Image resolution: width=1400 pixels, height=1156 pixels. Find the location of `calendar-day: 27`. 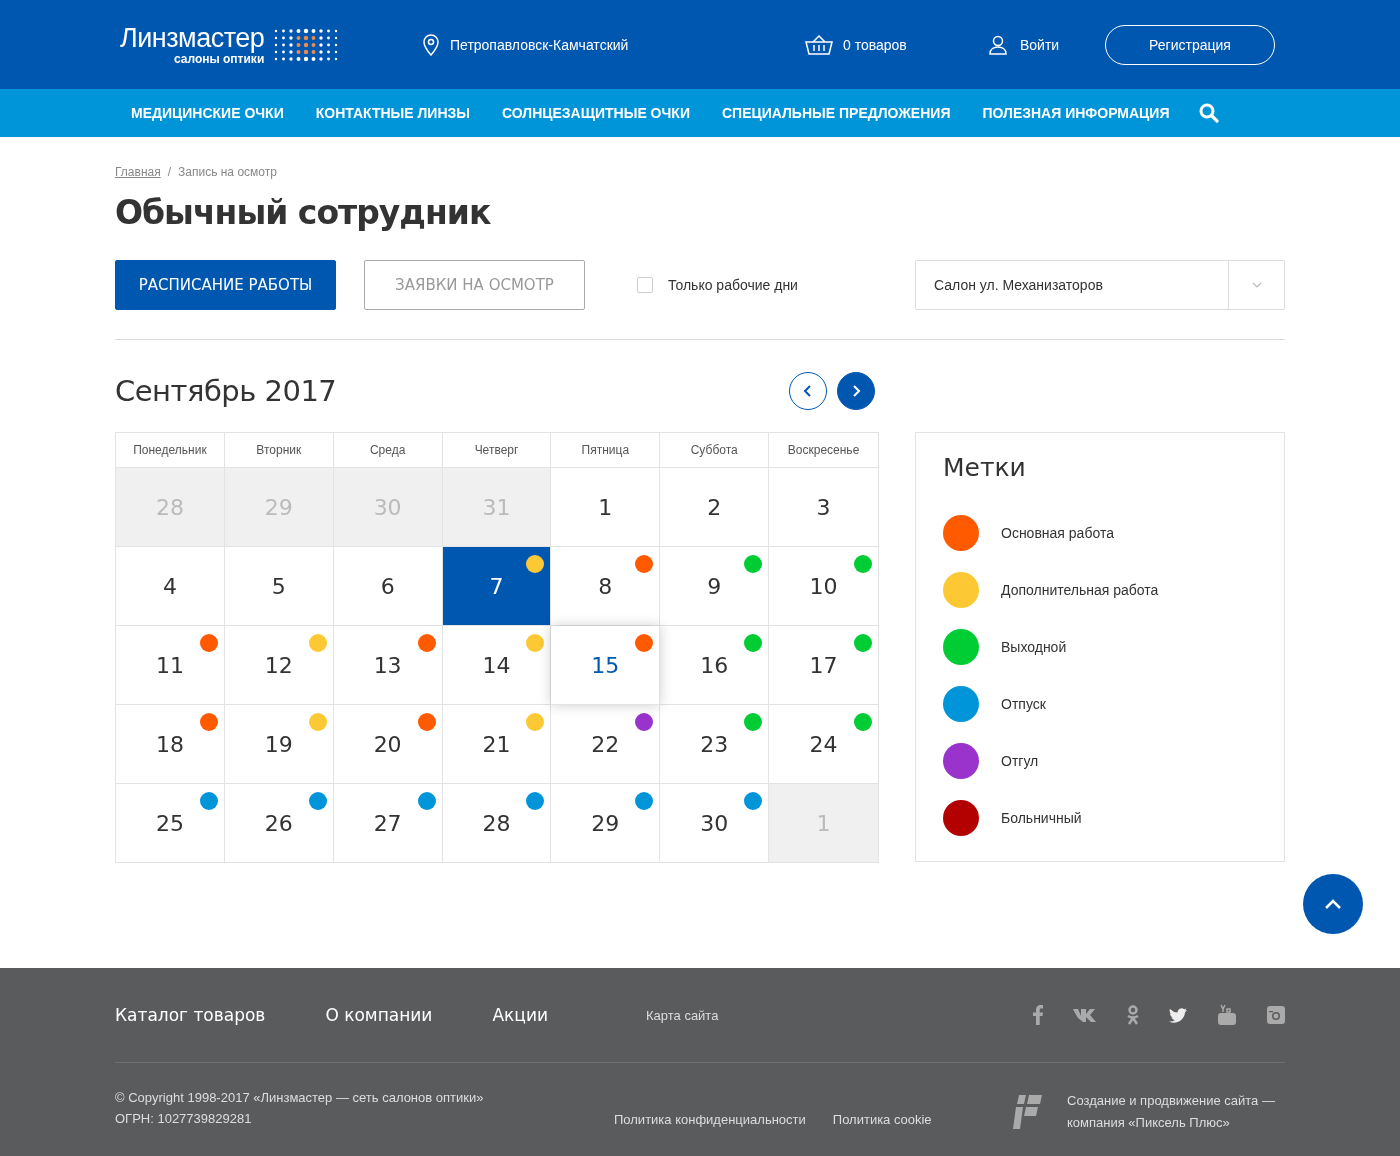

calendar-day: 27 is located at coordinates (388, 823).